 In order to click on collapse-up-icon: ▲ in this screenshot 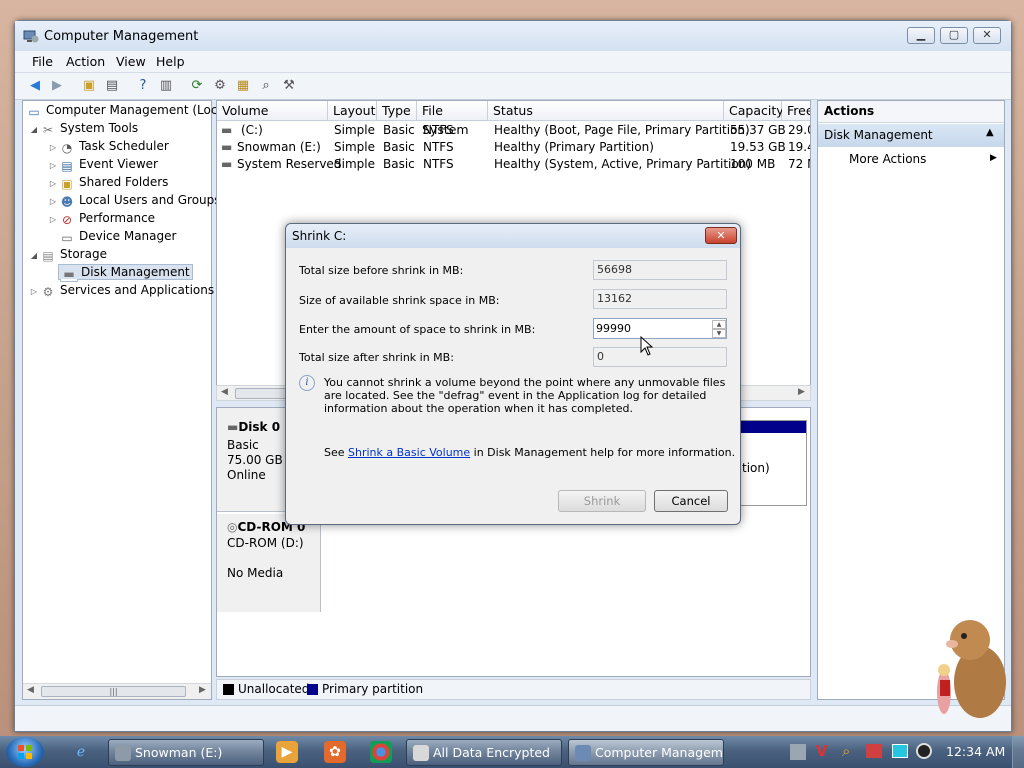, I will do `click(990, 132)`.